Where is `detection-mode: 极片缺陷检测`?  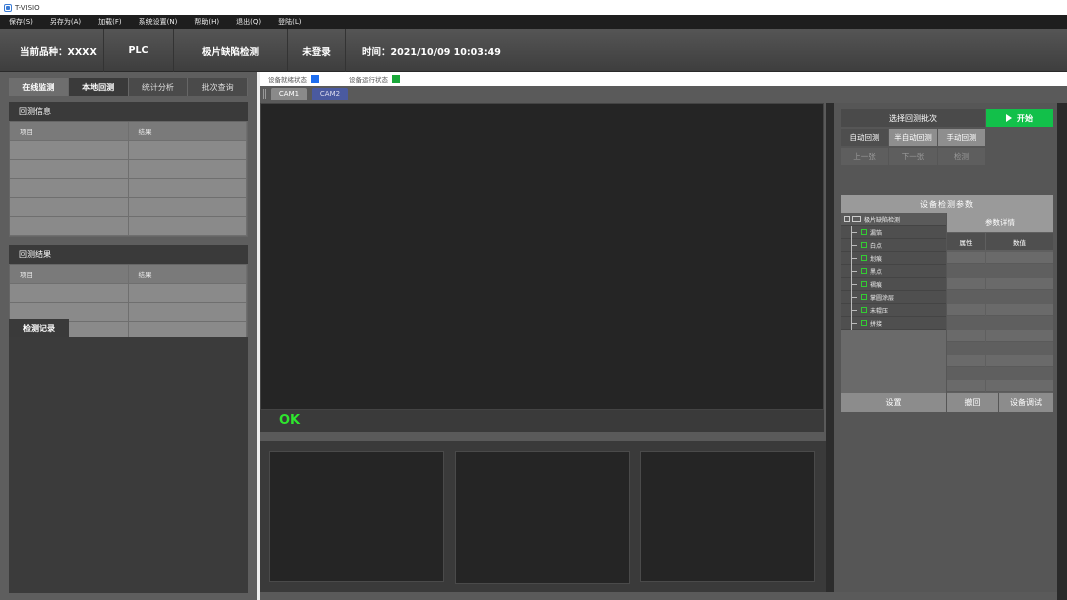
detection-mode: 极片缺陷检测 is located at coordinates (231, 50).